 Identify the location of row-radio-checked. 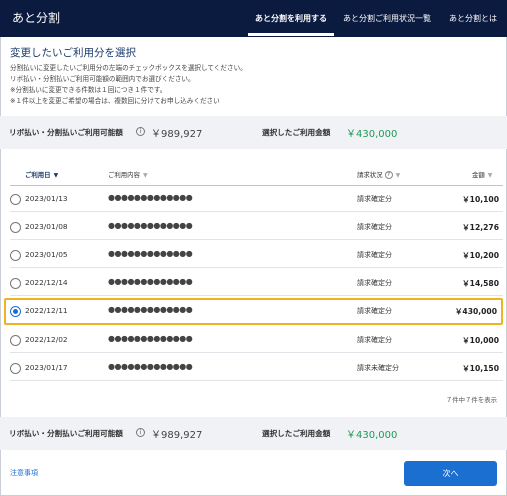
(15, 311).